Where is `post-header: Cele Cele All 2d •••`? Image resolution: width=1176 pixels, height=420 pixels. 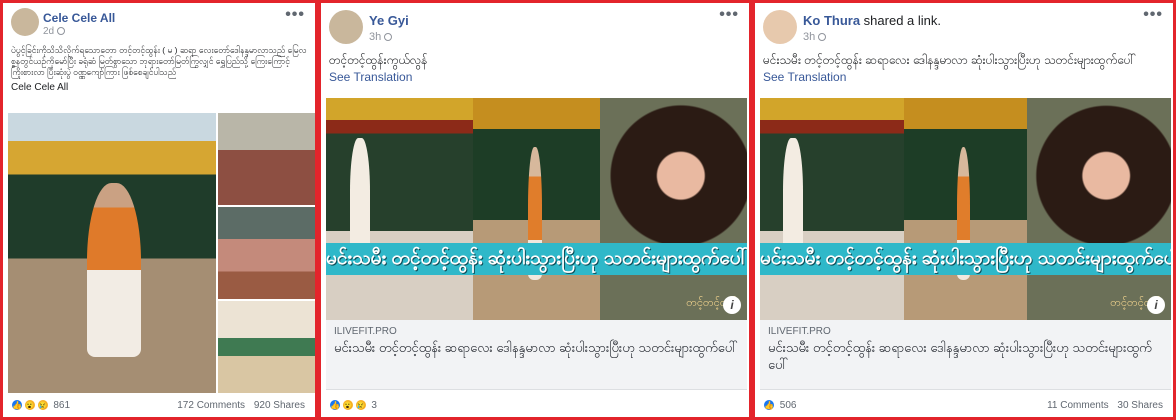
post-header: Cele Cele All 2d ••• is located at coordinates (159, 23).